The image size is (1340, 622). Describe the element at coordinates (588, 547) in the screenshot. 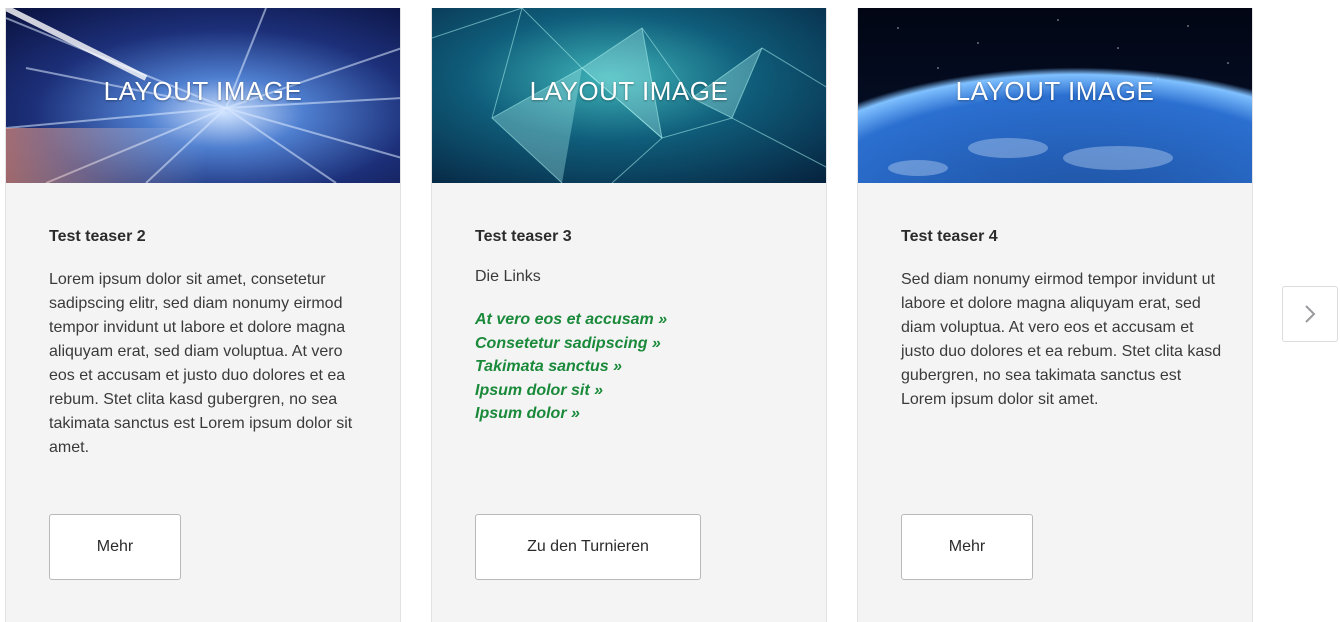

I see `tournaments-button: Zu den Turnieren` at that location.